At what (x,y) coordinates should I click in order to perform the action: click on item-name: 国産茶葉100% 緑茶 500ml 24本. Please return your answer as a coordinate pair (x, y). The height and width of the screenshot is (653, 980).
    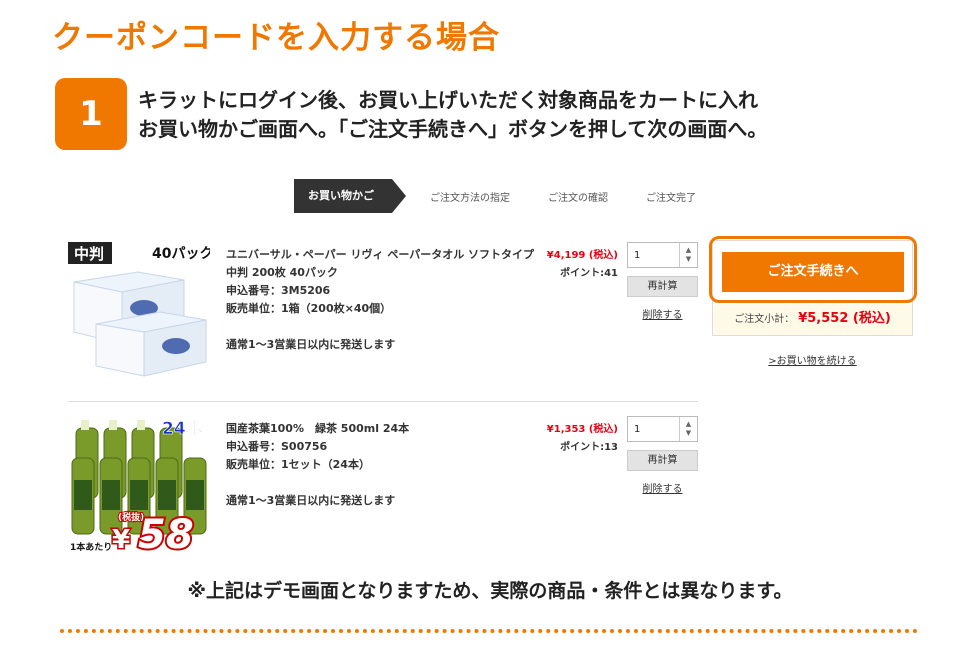
    Looking at the image, I should click on (318, 428).